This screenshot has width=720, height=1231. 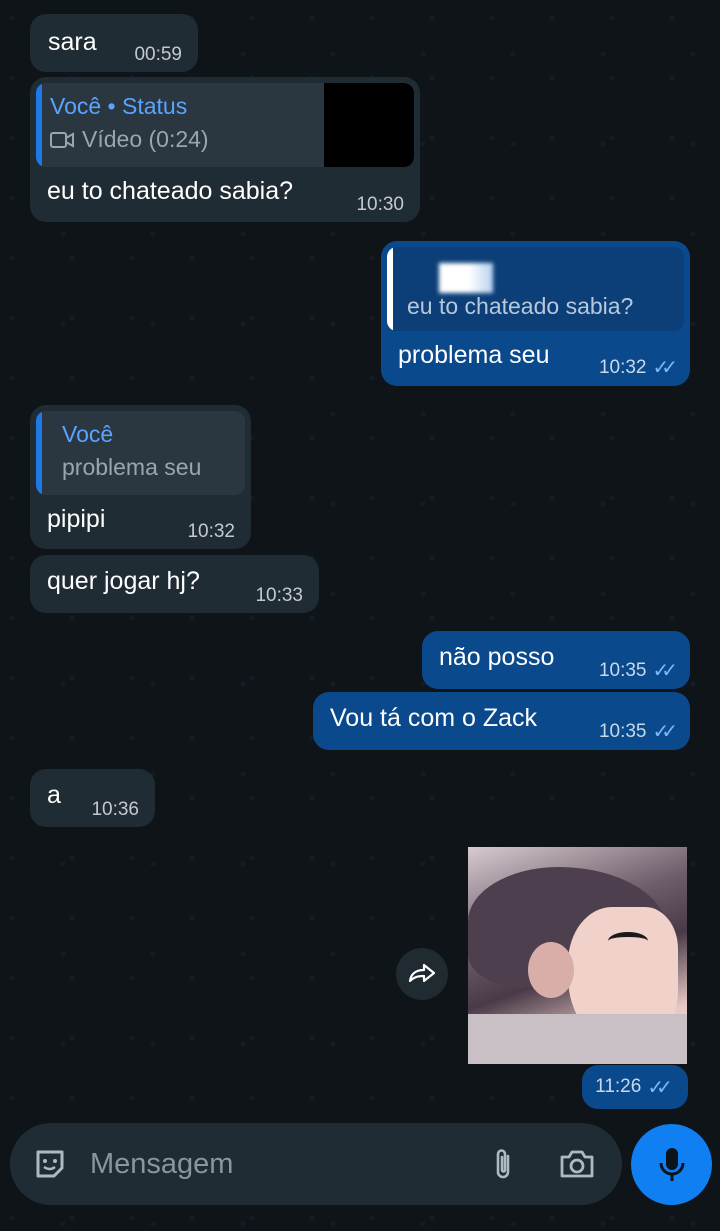 What do you see at coordinates (503, 1164) in the screenshot?
I see `paperclip-icon` at bounding box center [503, 1164].